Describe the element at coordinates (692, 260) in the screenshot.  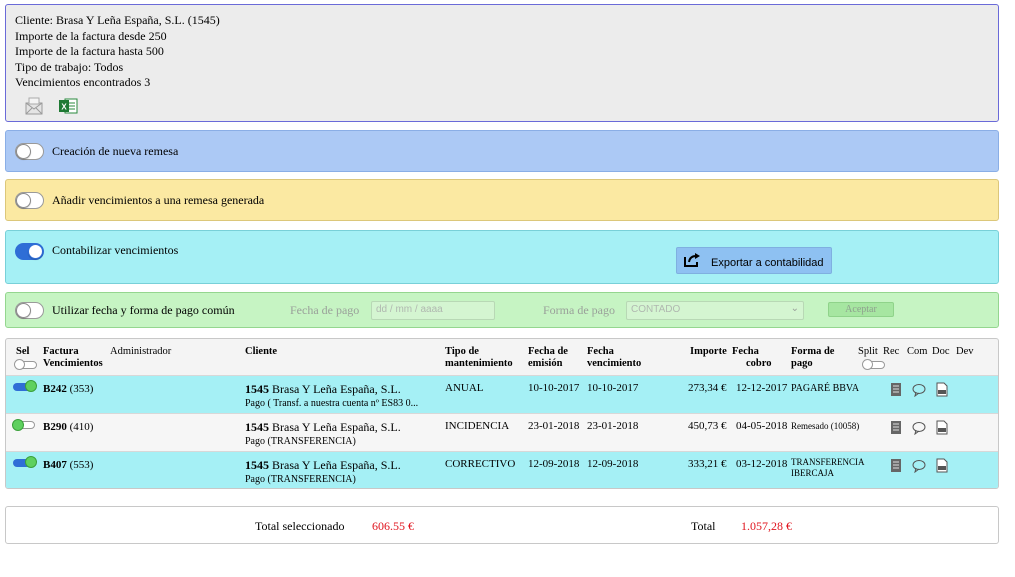
I see `export-icon` at that location.